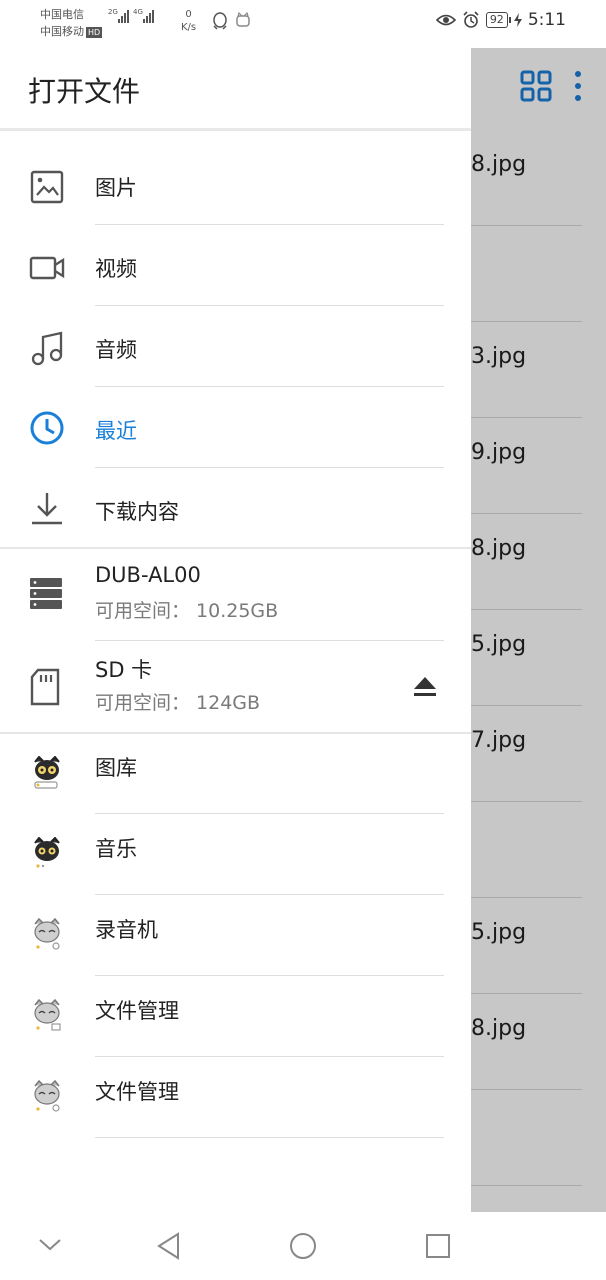 The height and width of the screenshot is (1280, 606). I want to click on speed-unit: K/s, so click(189, 27).